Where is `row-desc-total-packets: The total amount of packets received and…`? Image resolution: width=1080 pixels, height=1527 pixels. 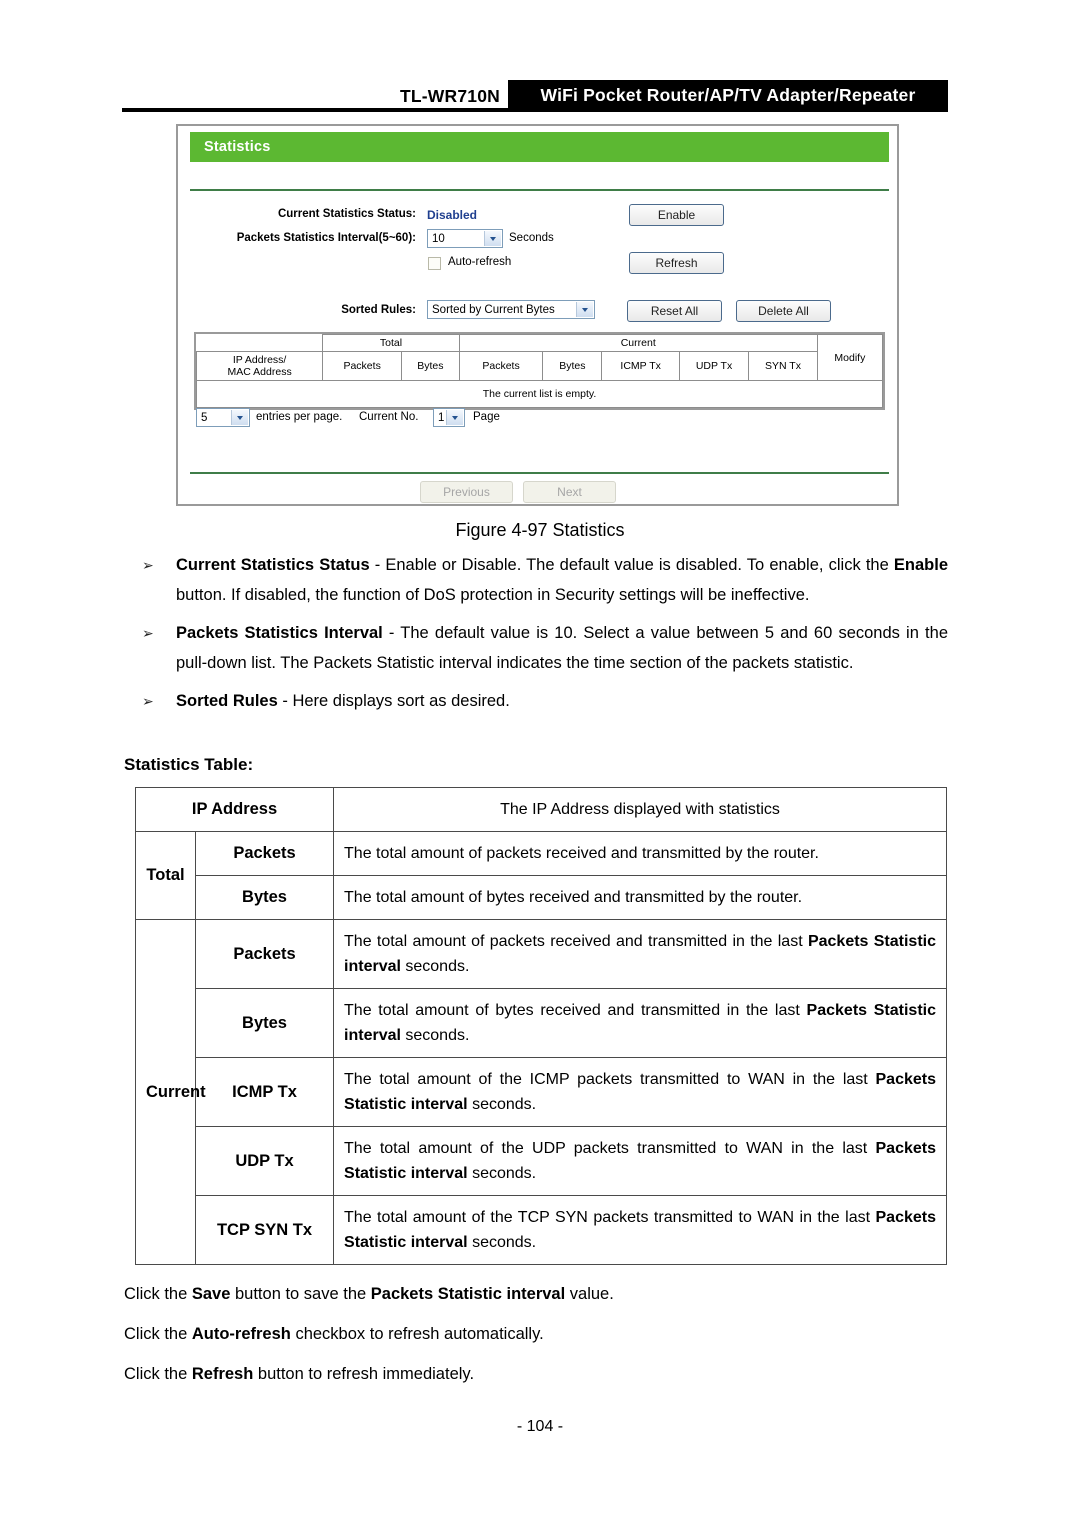
row-desc-total-packets: The total amount of packets received and… is located at coordinates (640, 853).